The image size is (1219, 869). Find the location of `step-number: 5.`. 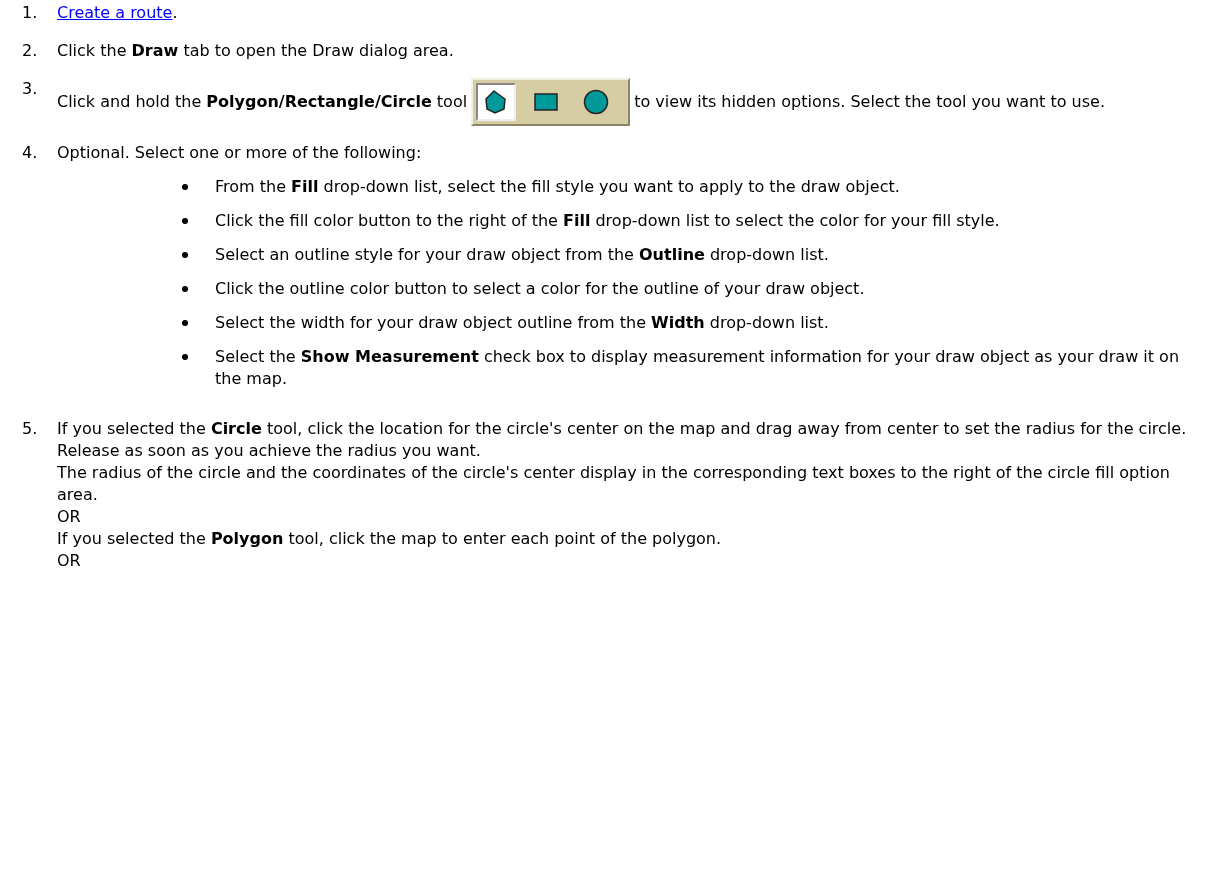

step-number: 5. is located at coordinates (30, 429).